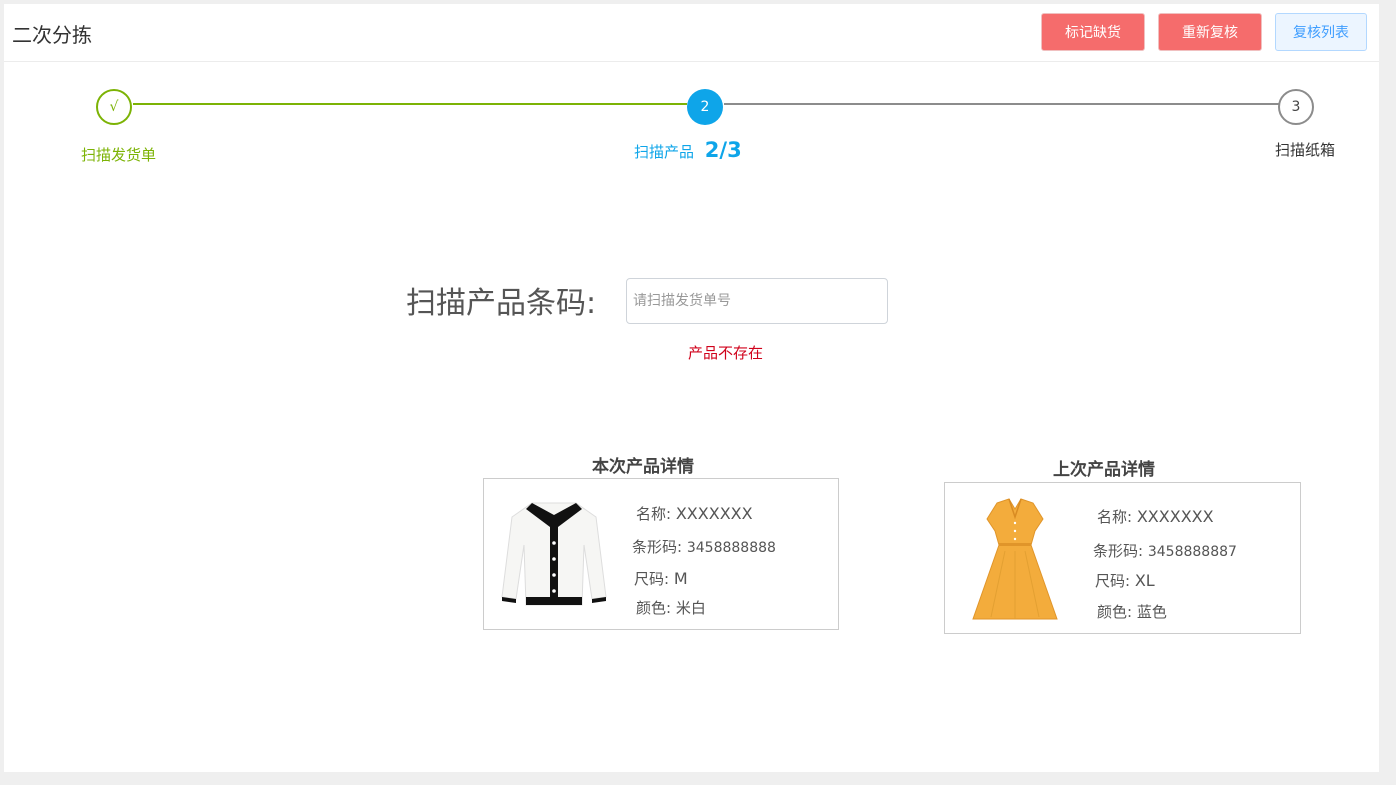 This screenshot has height=785, width=1396. What do you see at coordinates (654, 608) in the screenshot?
I see `current-color-label: 颜色:` at bounding box center [654, 608].